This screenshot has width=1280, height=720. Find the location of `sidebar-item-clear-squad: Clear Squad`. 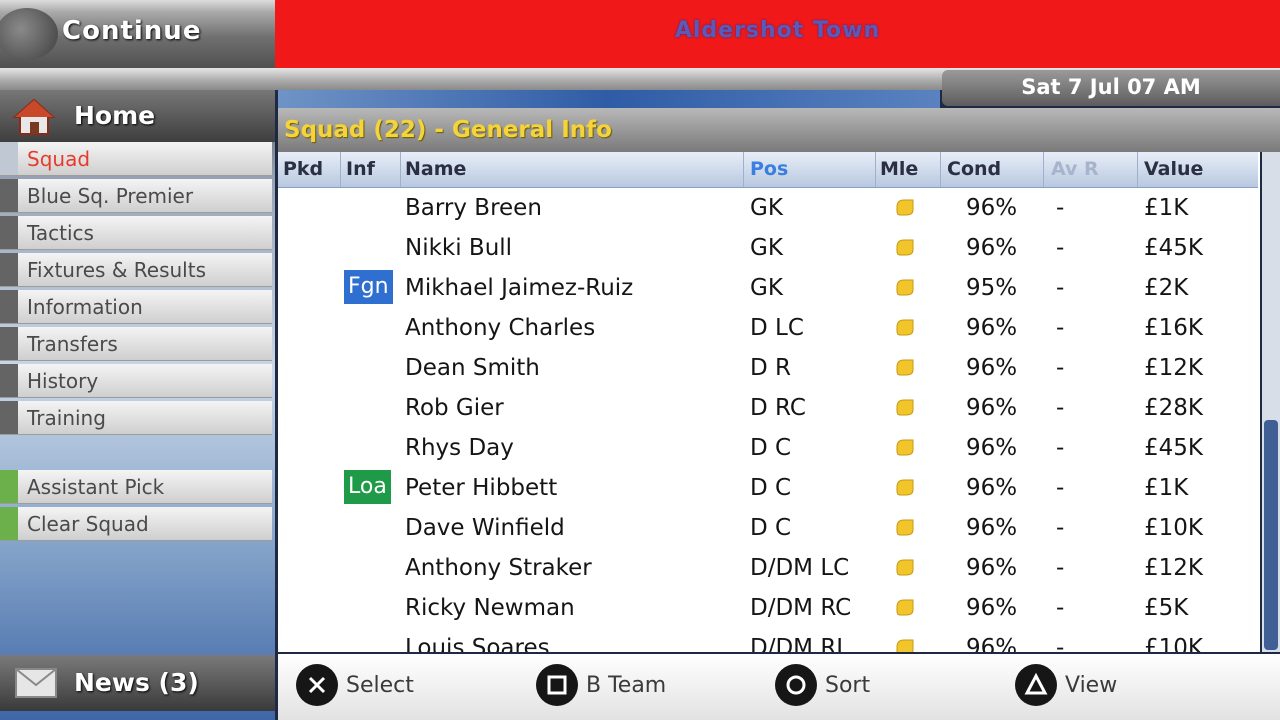

sidebar-item-clear-squad: Clear Squad is located at coordinates (136, 524).